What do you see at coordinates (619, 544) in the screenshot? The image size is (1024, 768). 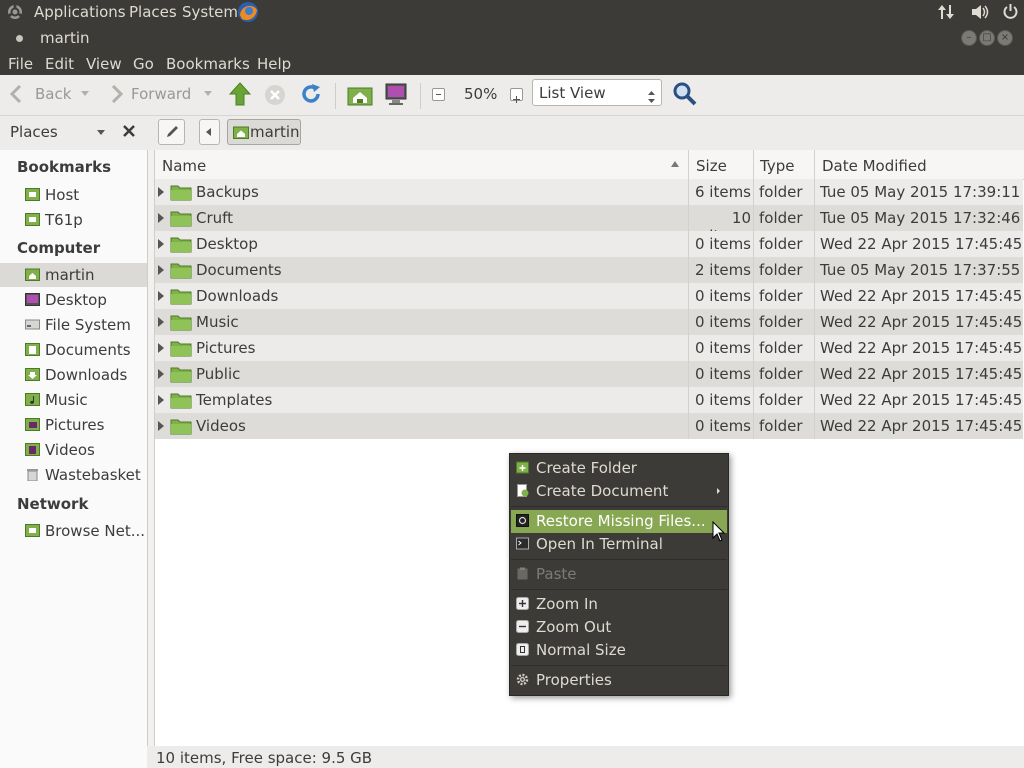 I see `menu-item-open-in-terminal: Open In Terminal` at bounding box center [619, 544].